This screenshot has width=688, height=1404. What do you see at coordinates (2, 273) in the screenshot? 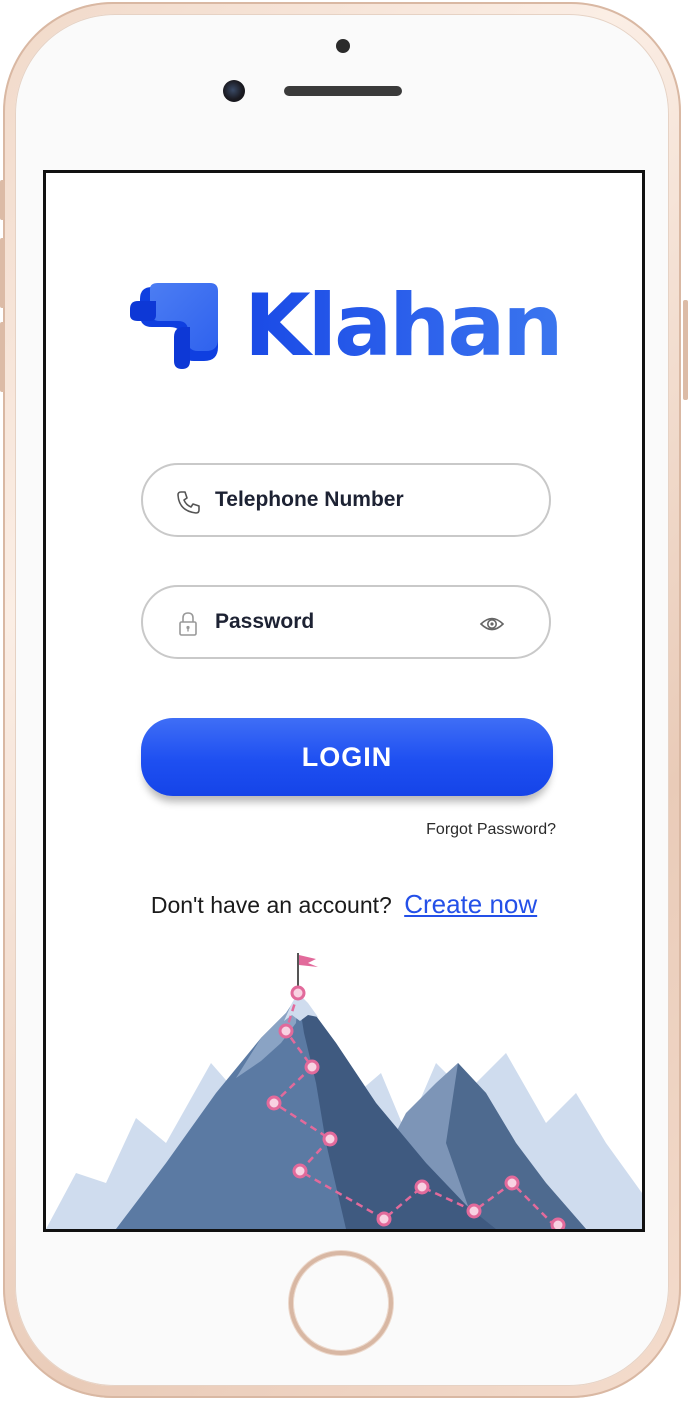
I see `volume-up-button` at bounding box center [2, 273].